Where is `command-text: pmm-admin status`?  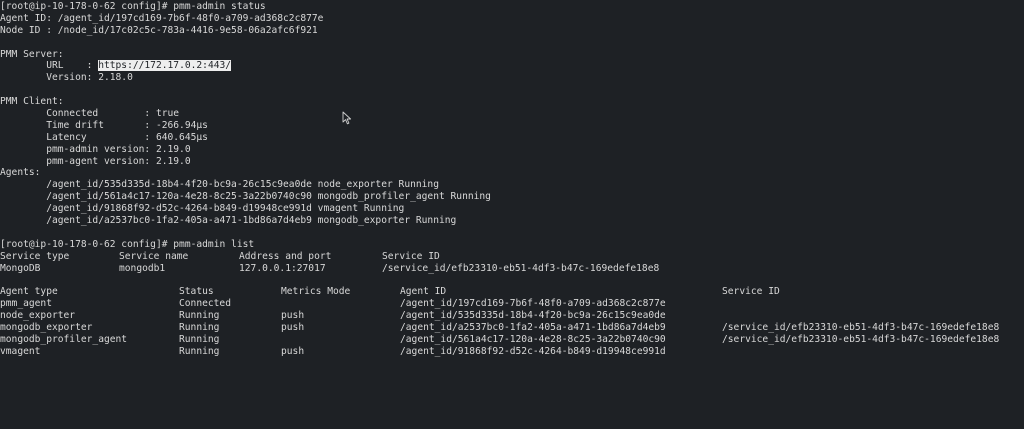 command-text: pmm-admin status is located at coordinates (219, 6).